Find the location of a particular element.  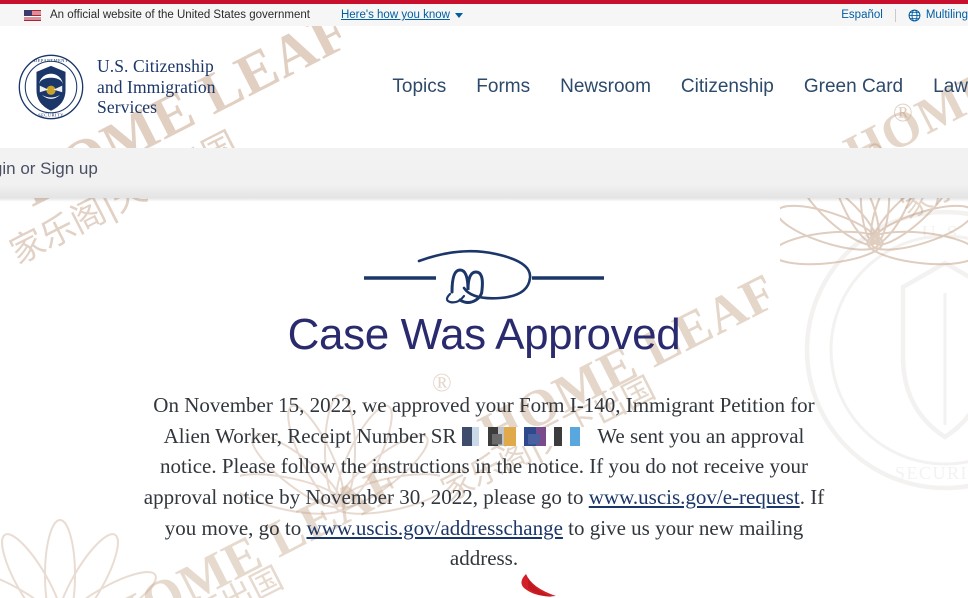

heres-how-you-know-label: Here's how you know is located at coordinates (395, 15).